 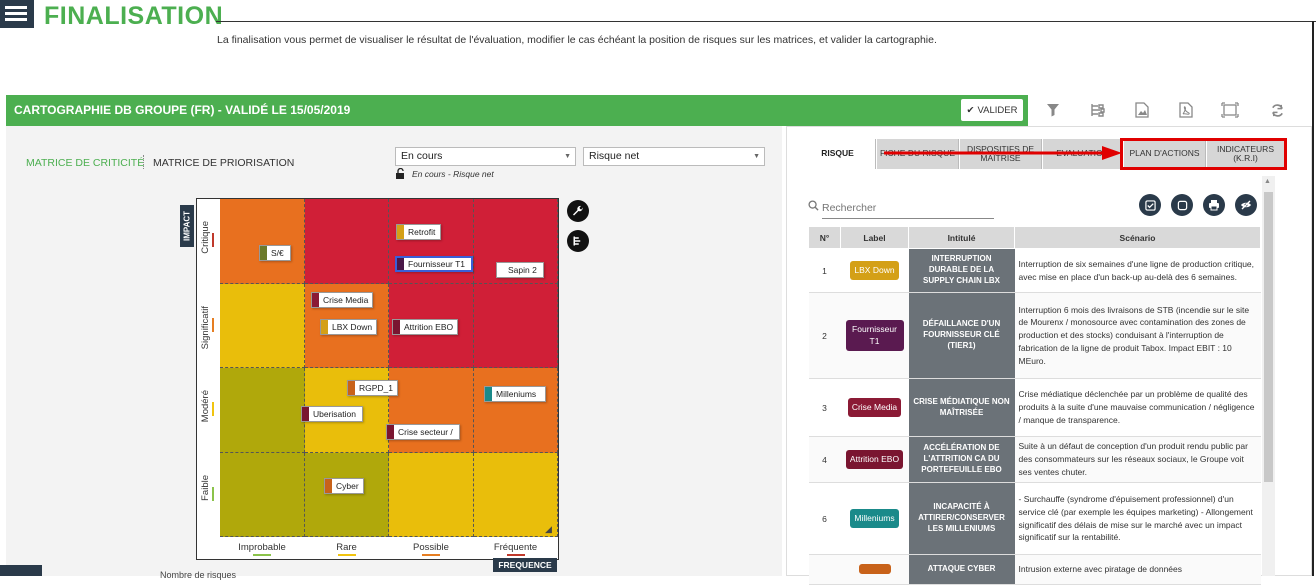 What do you see at coordinates (578, 211) in the screenshot?
I see `wrench-icon` at bounding box center [578, 211].